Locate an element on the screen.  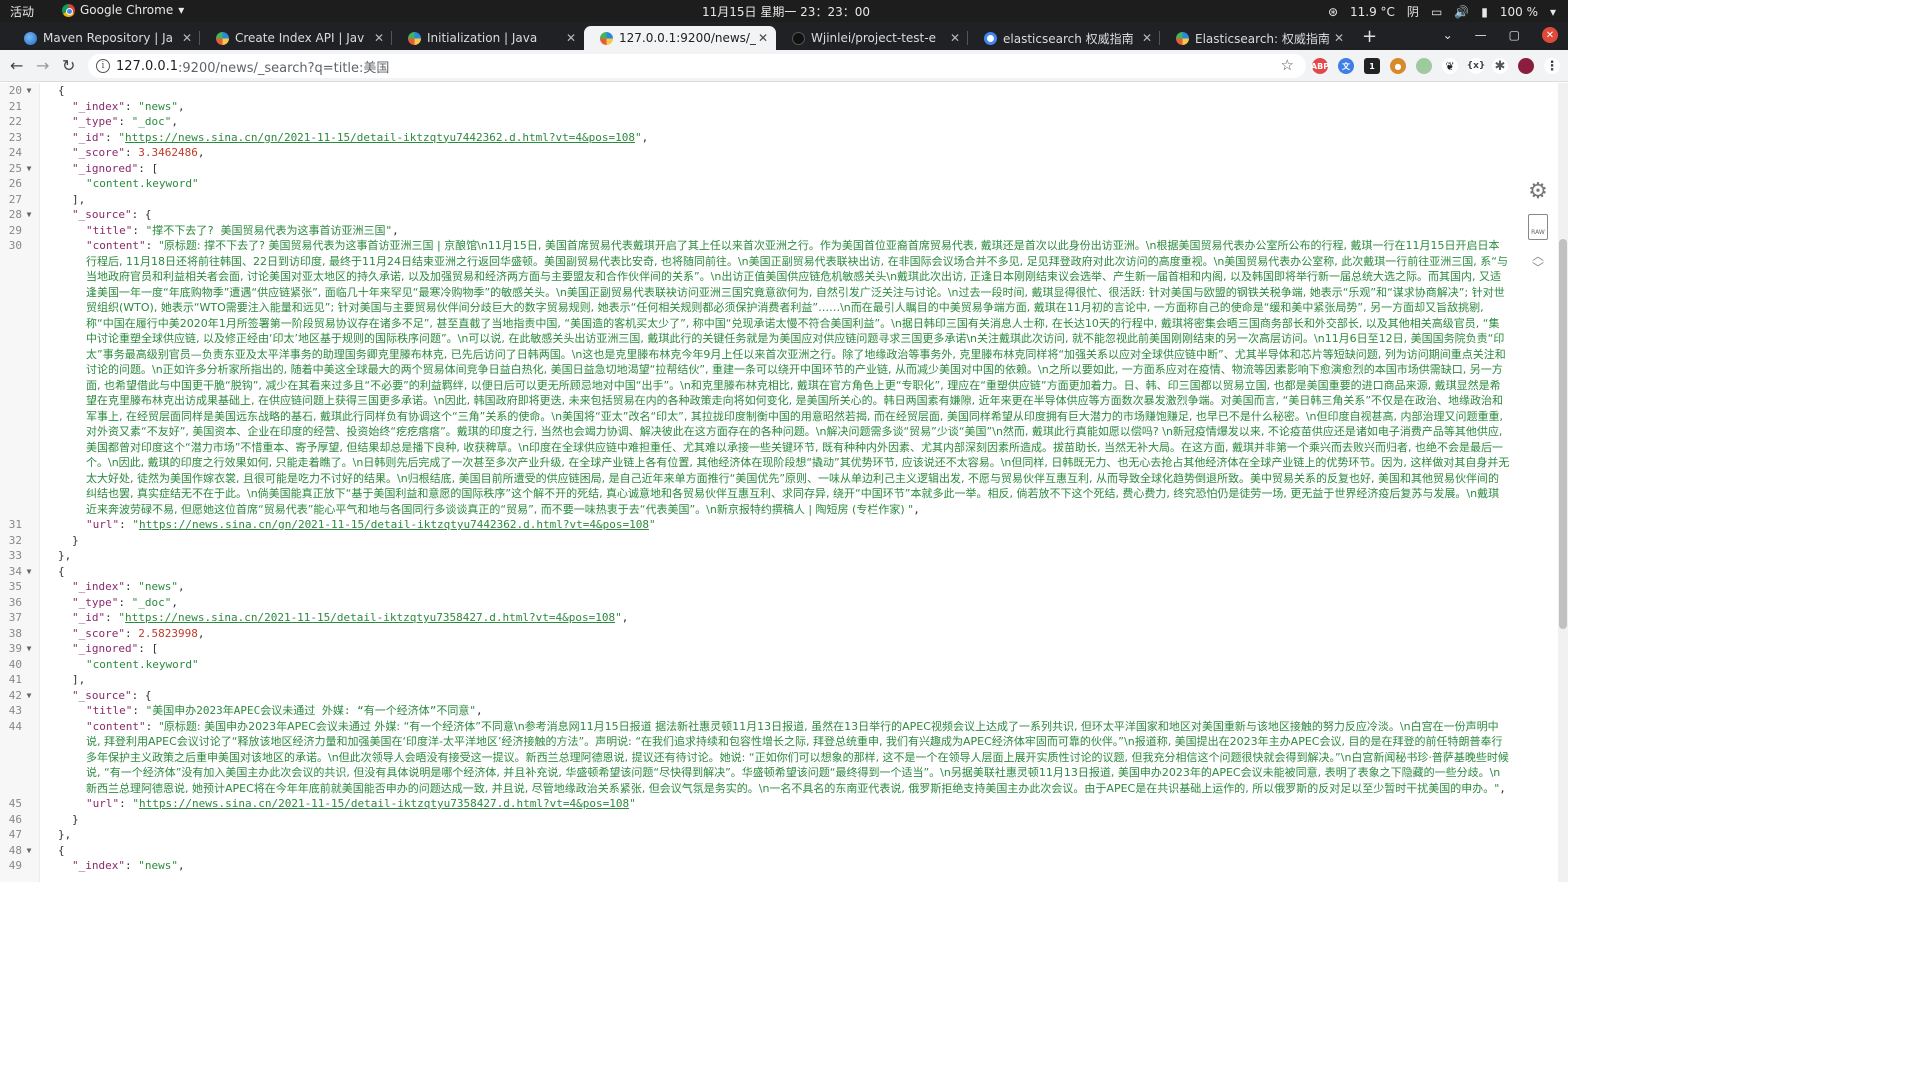
line-number: 39 is located at coordinates (15, 648).